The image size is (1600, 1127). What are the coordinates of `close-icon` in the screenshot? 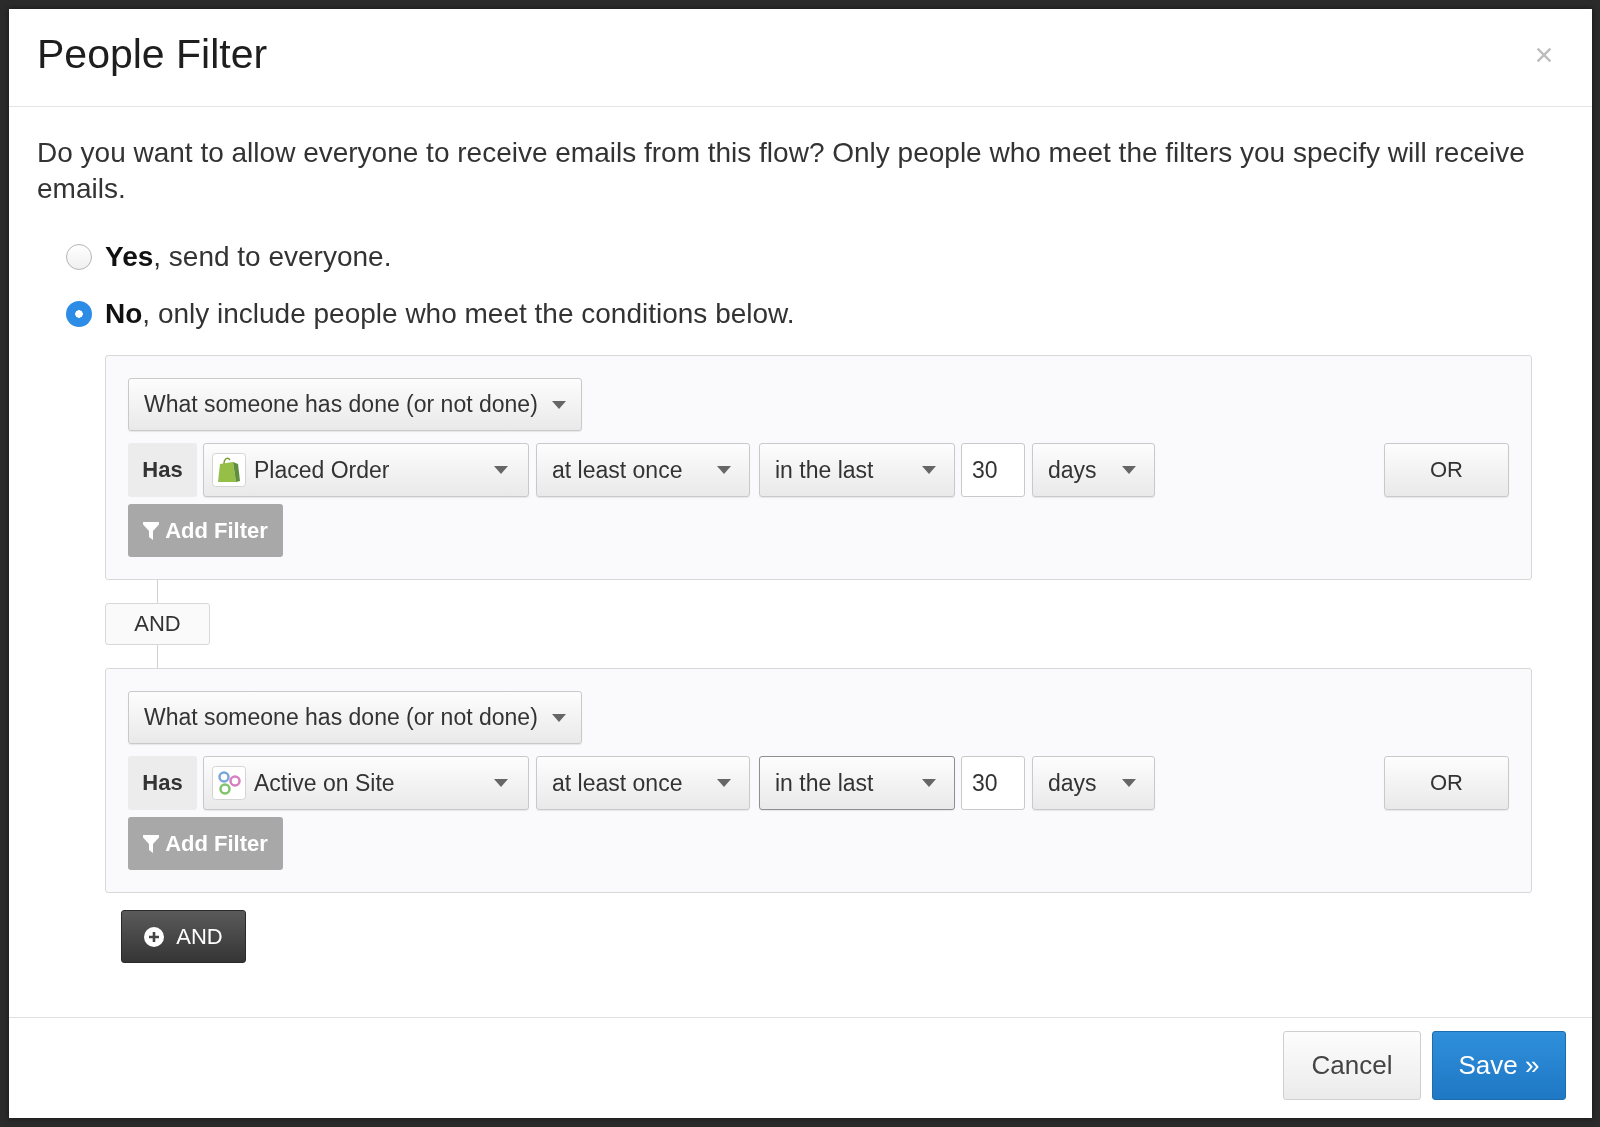 It's located at (1544, 54).